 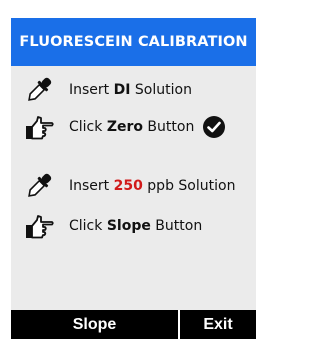 What do you see at coordinates (152, 186) in the screenshot?
I see `step-text: Insert 250 ppb Solution` at bounding box center [152, 186].